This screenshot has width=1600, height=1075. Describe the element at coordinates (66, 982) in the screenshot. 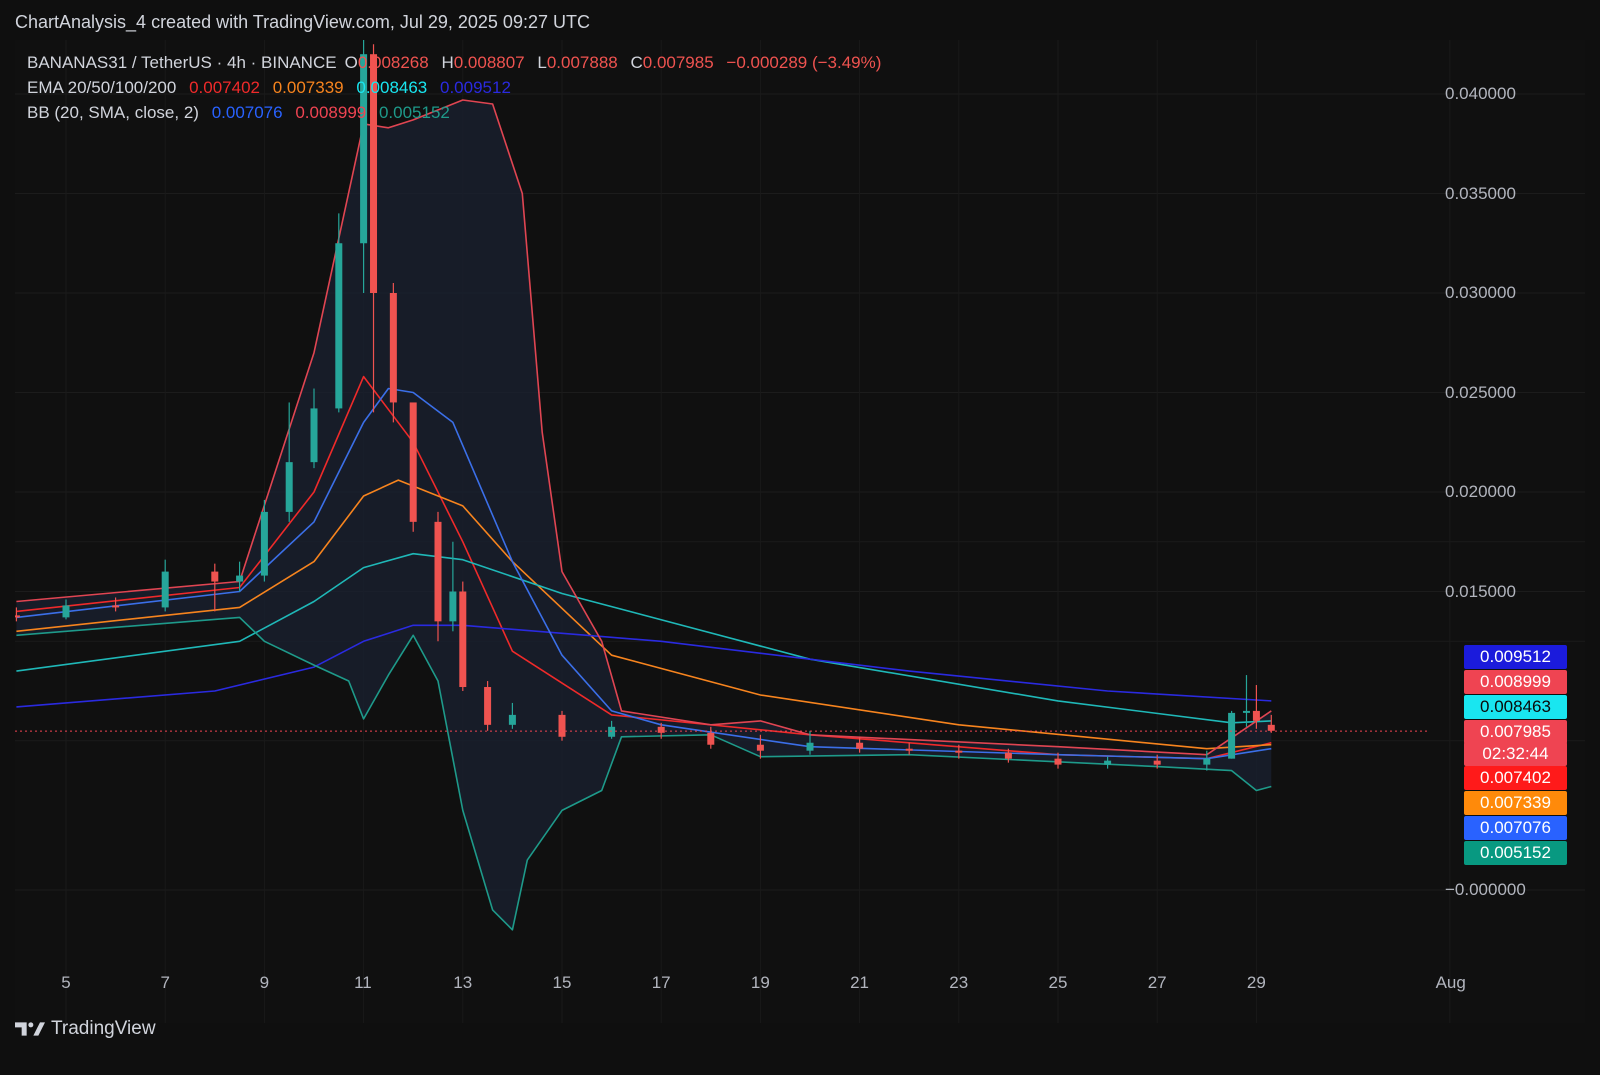

I see `x-tick-label: 5` at that location.